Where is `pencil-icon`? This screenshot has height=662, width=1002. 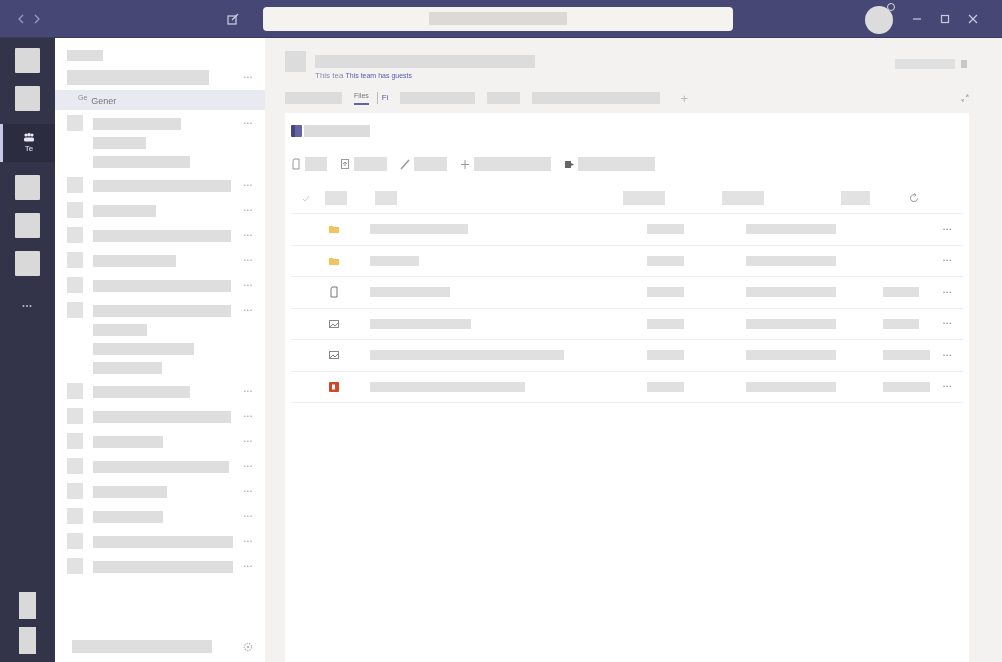 pencil-icon is located at coordinates (405, 164).